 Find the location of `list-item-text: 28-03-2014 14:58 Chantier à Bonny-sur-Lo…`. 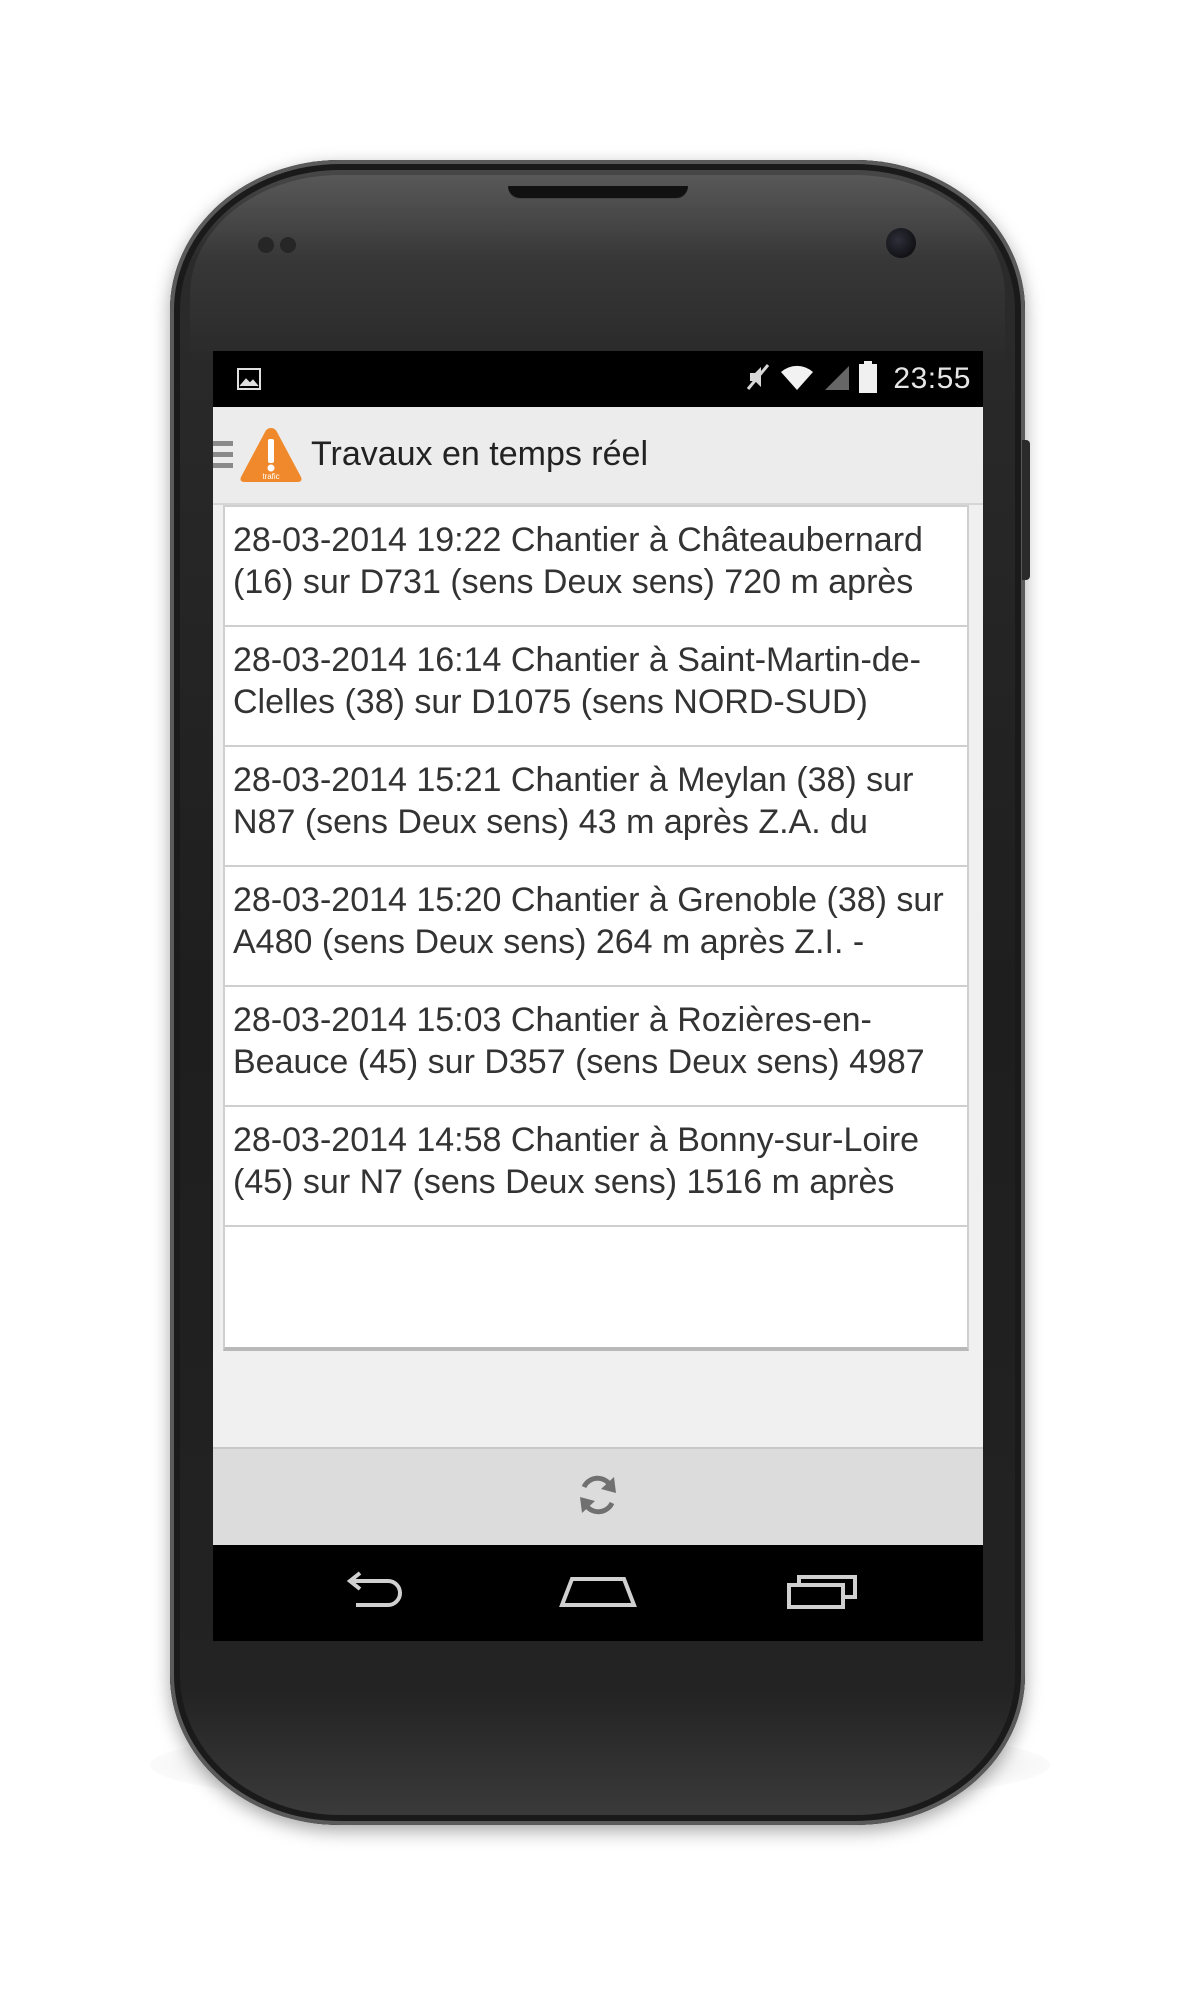

list-item-text: 28-03-2014 14:58 Chantier à Bonny-sur-Lo… is located at coordinates (576, 1161).